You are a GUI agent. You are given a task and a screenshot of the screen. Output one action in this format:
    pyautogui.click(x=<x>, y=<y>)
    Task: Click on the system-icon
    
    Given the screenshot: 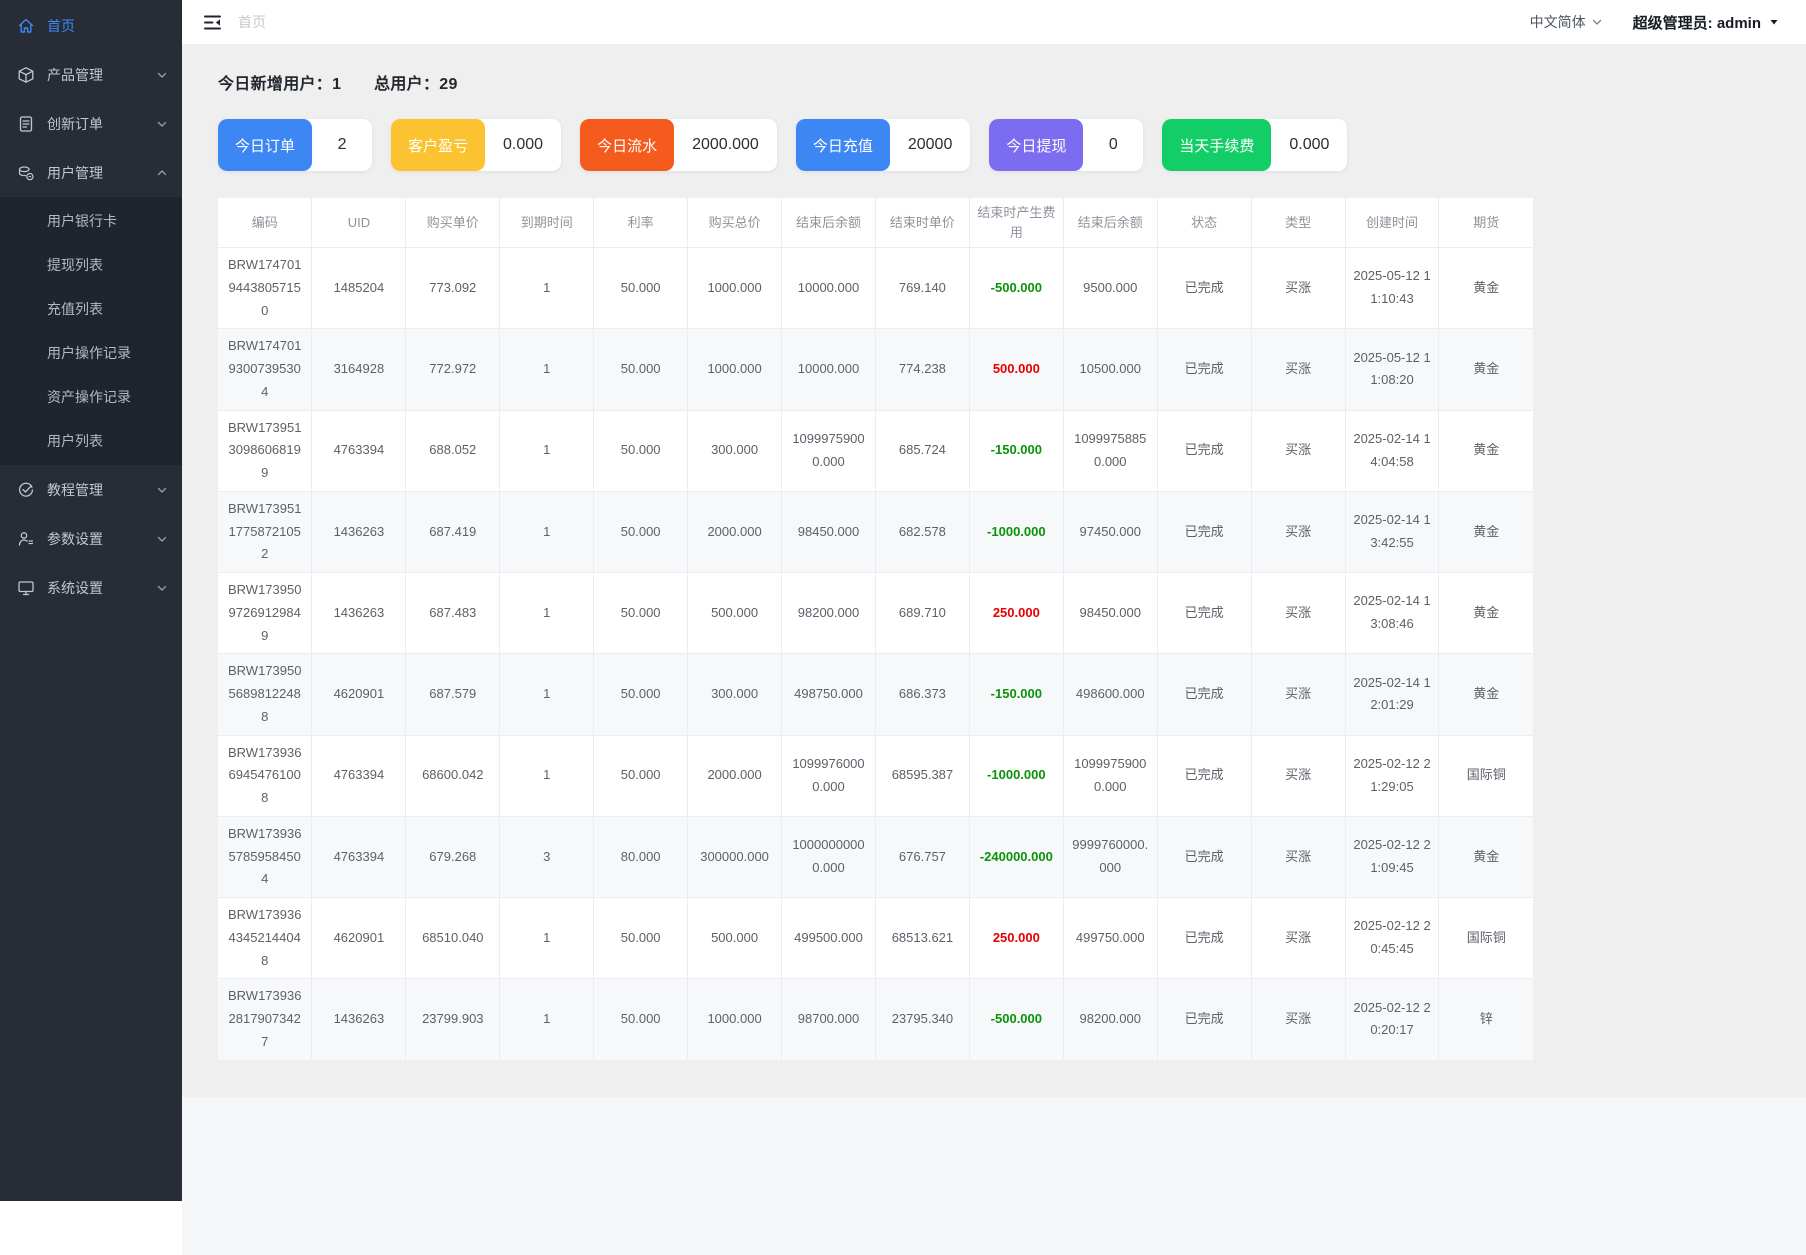 What is the action you would take?
    pyautogui.click(x=26, y=588)
    